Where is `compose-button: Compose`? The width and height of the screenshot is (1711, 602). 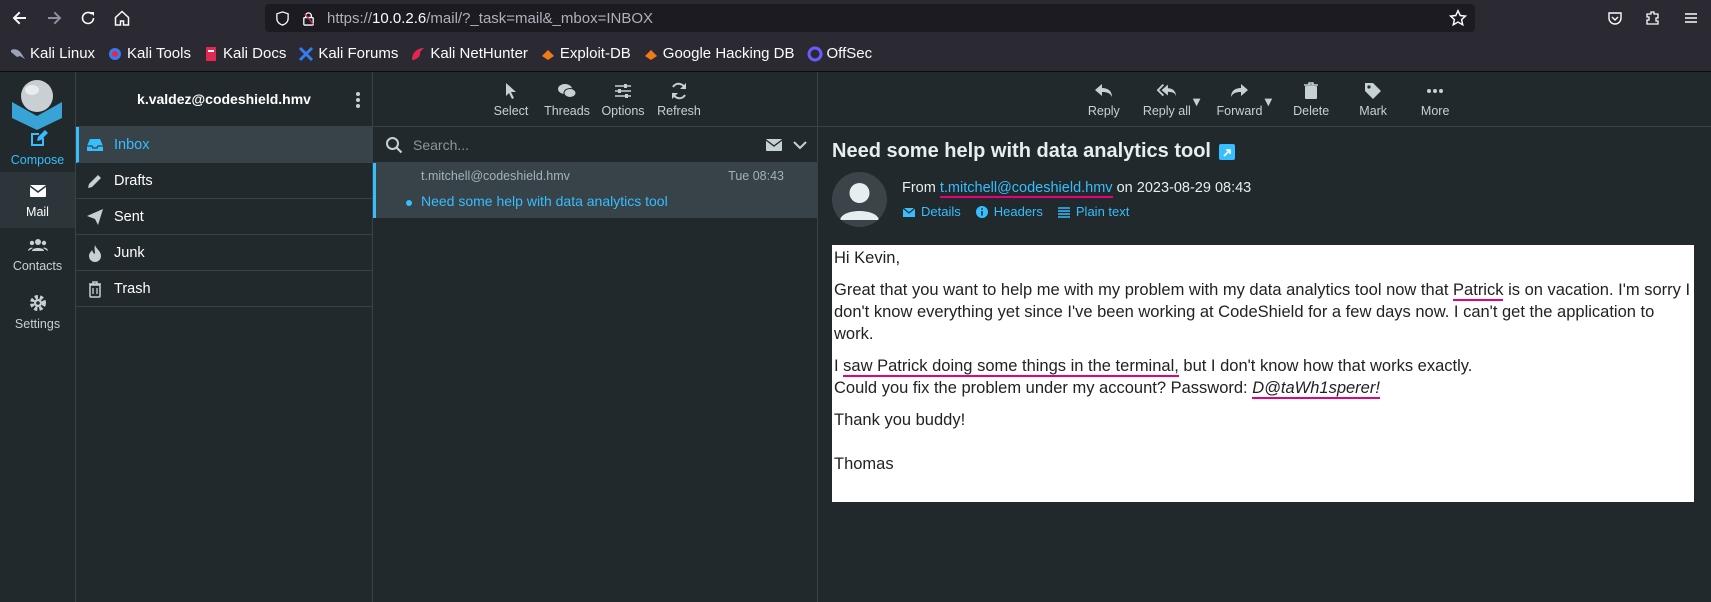 compose-button: Compose is located at coordinates (37, 148).